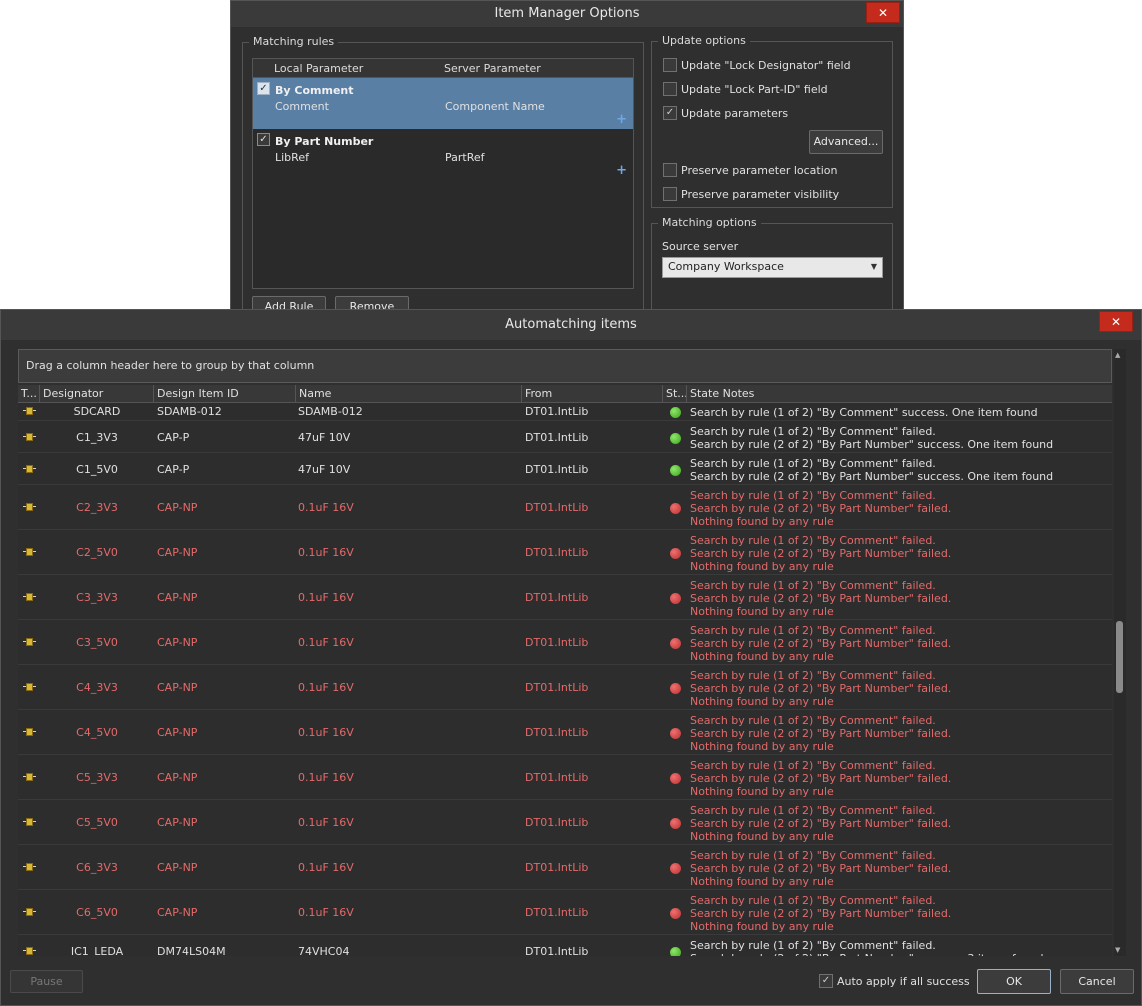  I want to click on source-server-value: Company Workspace, so click(726, 266).